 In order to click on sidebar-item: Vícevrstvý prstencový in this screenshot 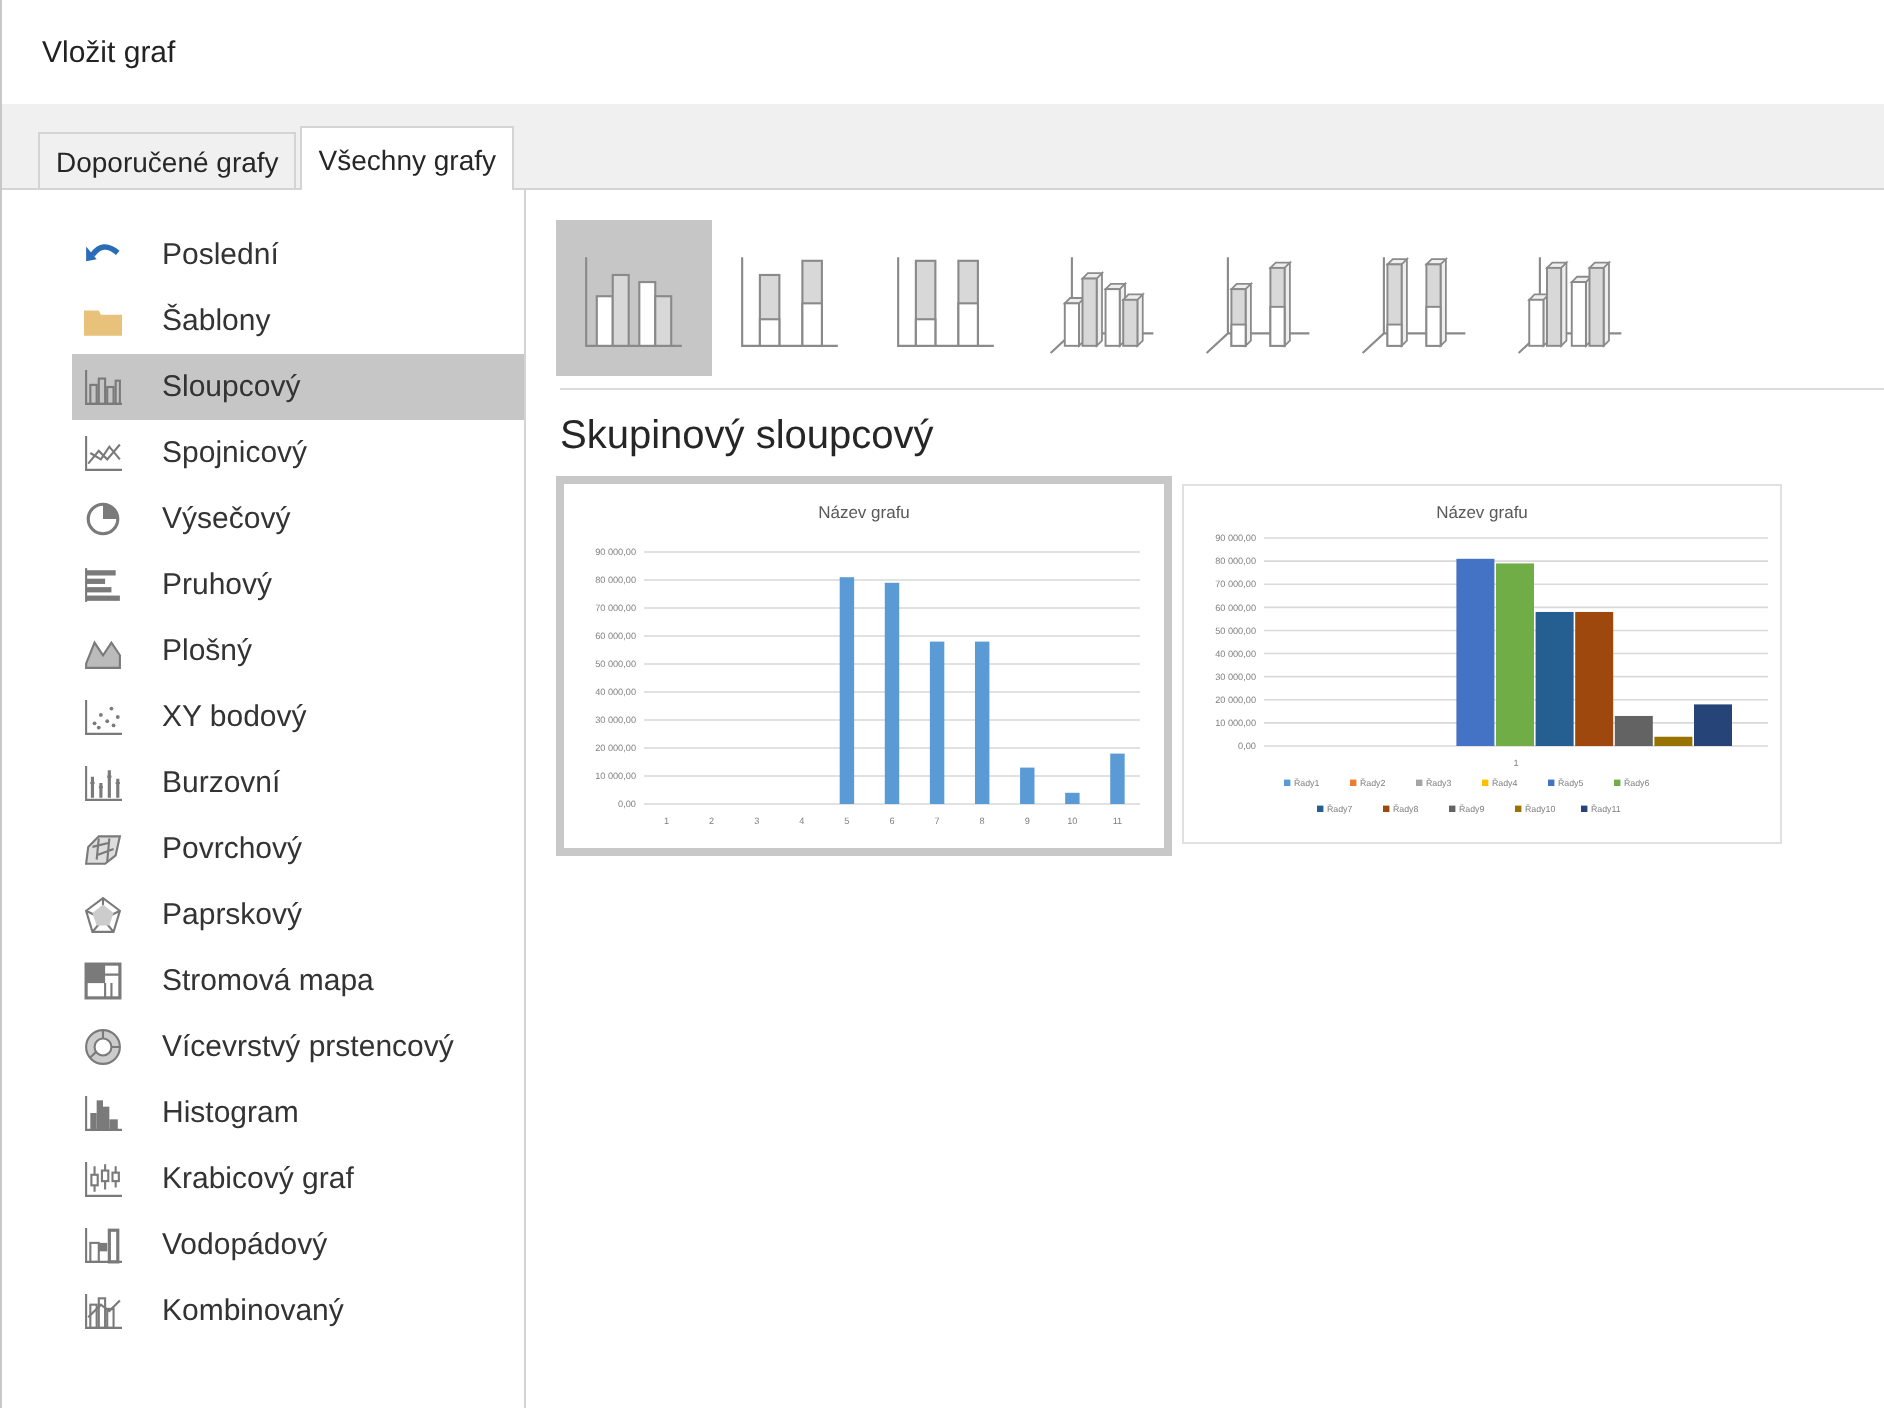, I will do `click(298, 1047)`.